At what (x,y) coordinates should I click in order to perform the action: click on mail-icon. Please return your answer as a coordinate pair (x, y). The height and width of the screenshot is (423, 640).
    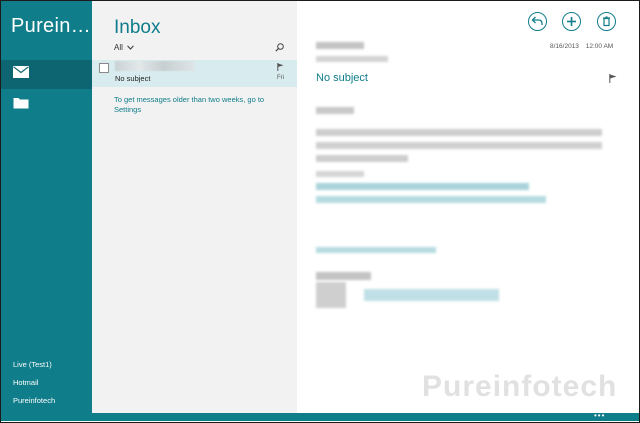
    Looking at the image, I should click on (21, 72).